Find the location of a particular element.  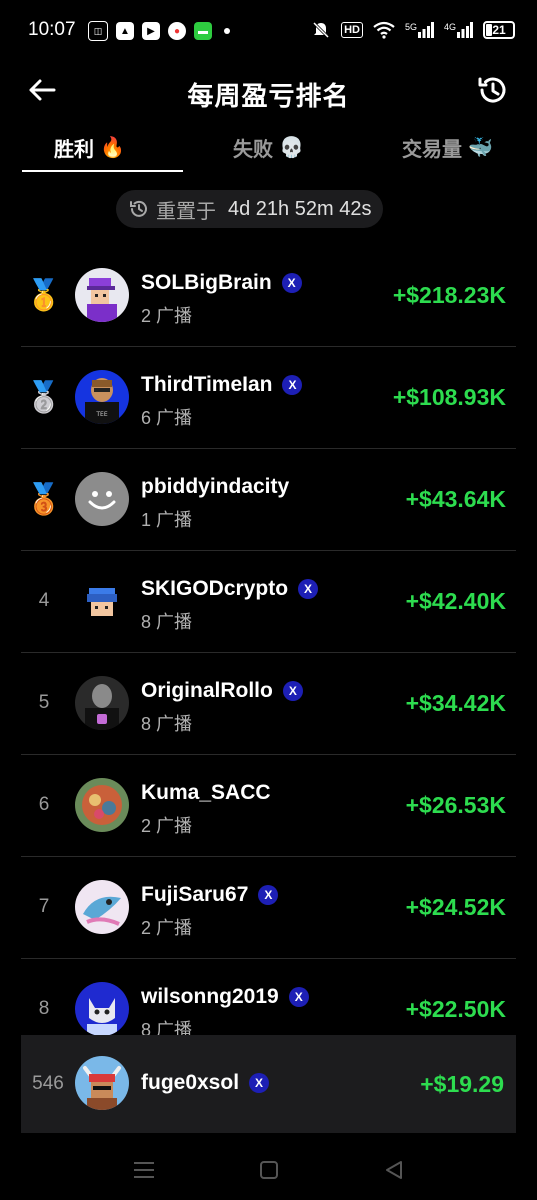

bronze-medal-icon: 🥉 is located at coordinates (44, 499).